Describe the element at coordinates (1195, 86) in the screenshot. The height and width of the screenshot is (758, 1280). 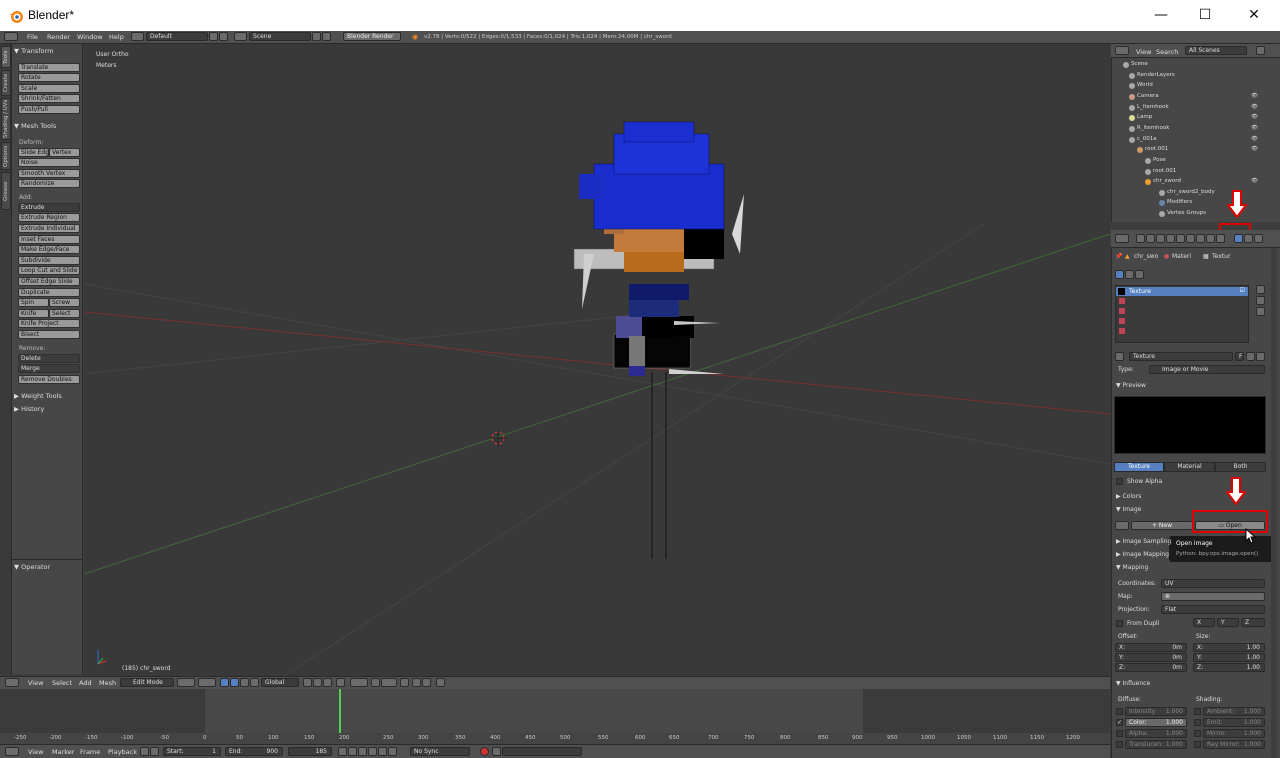
I see `outliner-row: World` at that location.